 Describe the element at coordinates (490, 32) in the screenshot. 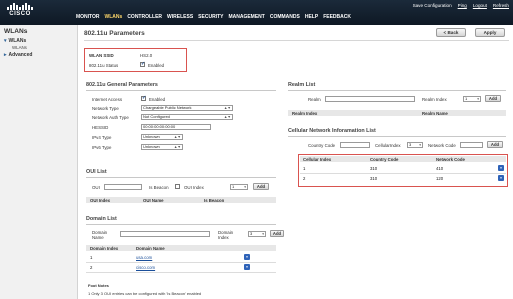

I see `apply-button: Apply` at that location.